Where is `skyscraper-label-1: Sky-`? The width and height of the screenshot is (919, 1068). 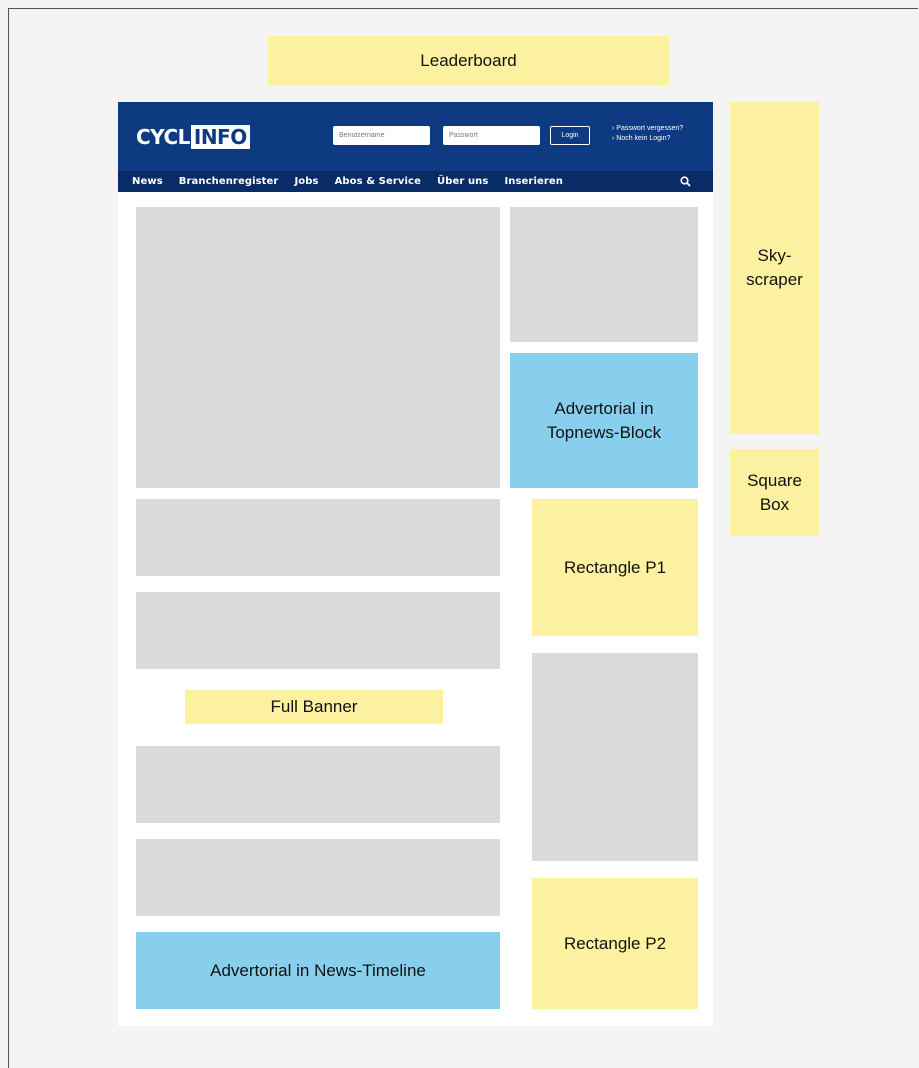 skyscraper-label-1: Sky- is located at coordinates (774, 256).